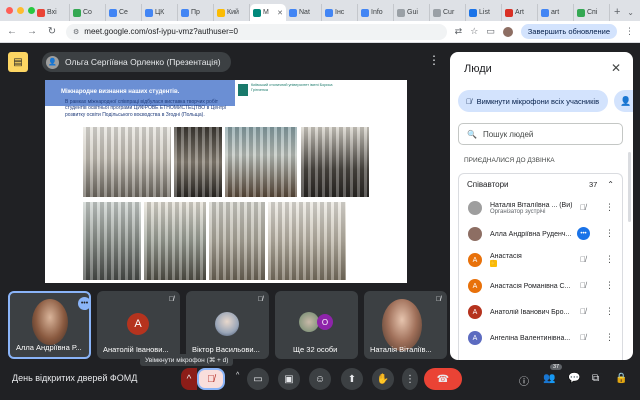  Describe the element at coordinates (506, 256) in the screenshot. I see `participant-name: Анастасія` at that location.